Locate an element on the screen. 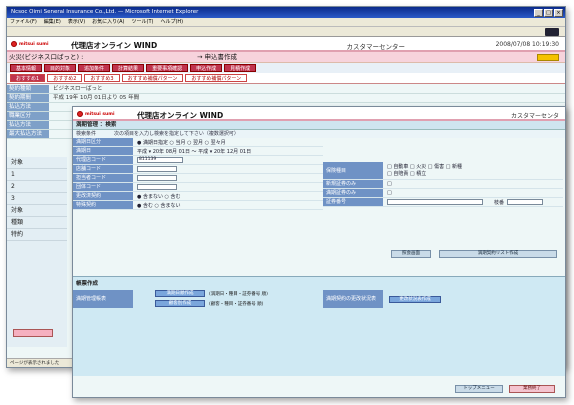 This screenshot has height=405, width=574. new-only-checkbox: □ is located at coordinates (387, 184).